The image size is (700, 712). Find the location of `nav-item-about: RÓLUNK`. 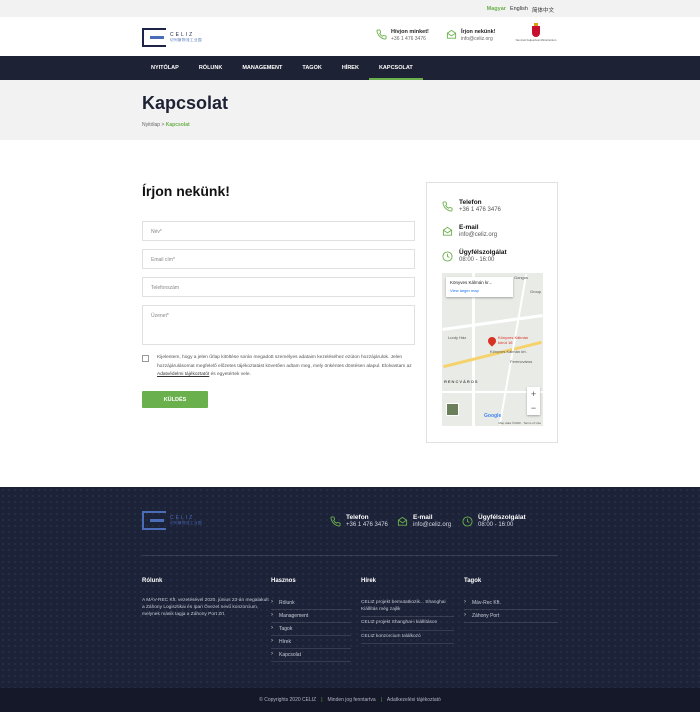

nav-item-about: RÓLUNK is located at coordinates (211, 68).